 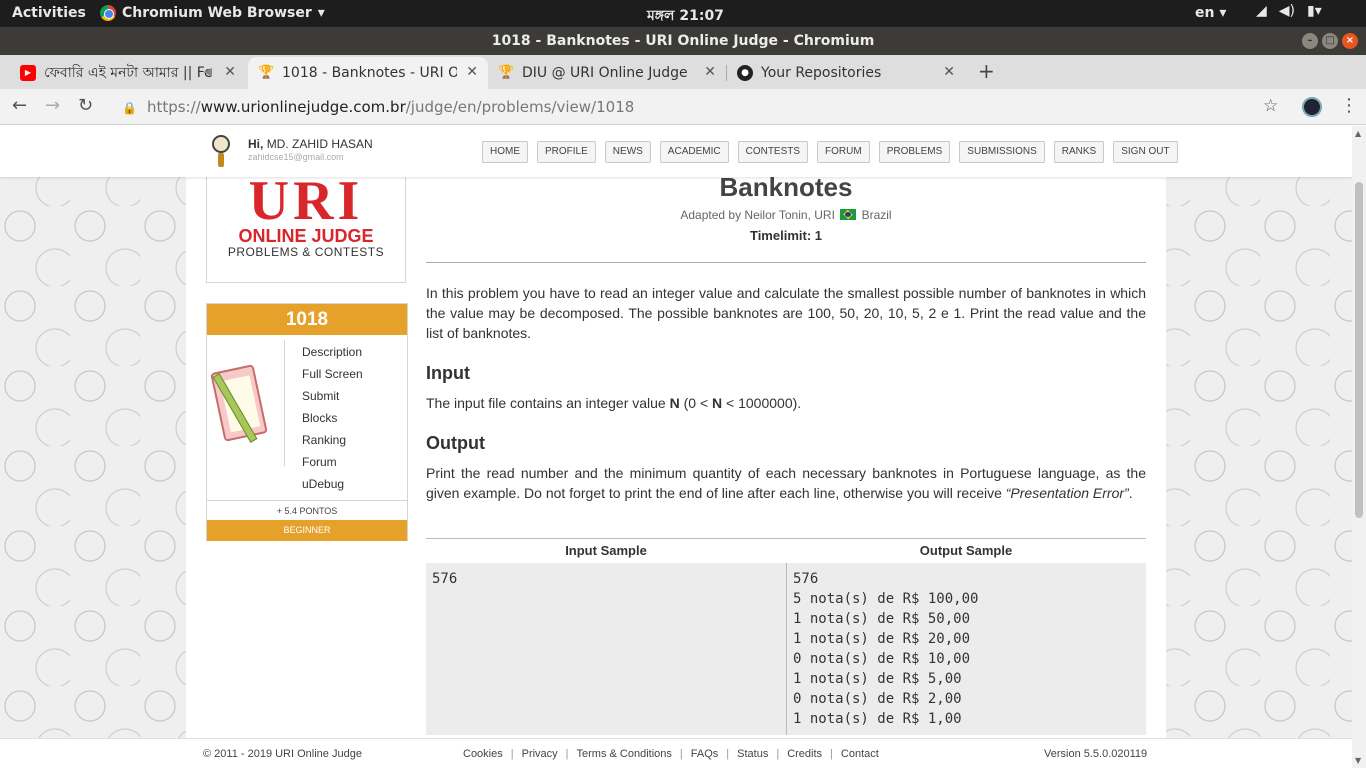 I want to click on footer-contact: Contact, so click(x=860, y=753).